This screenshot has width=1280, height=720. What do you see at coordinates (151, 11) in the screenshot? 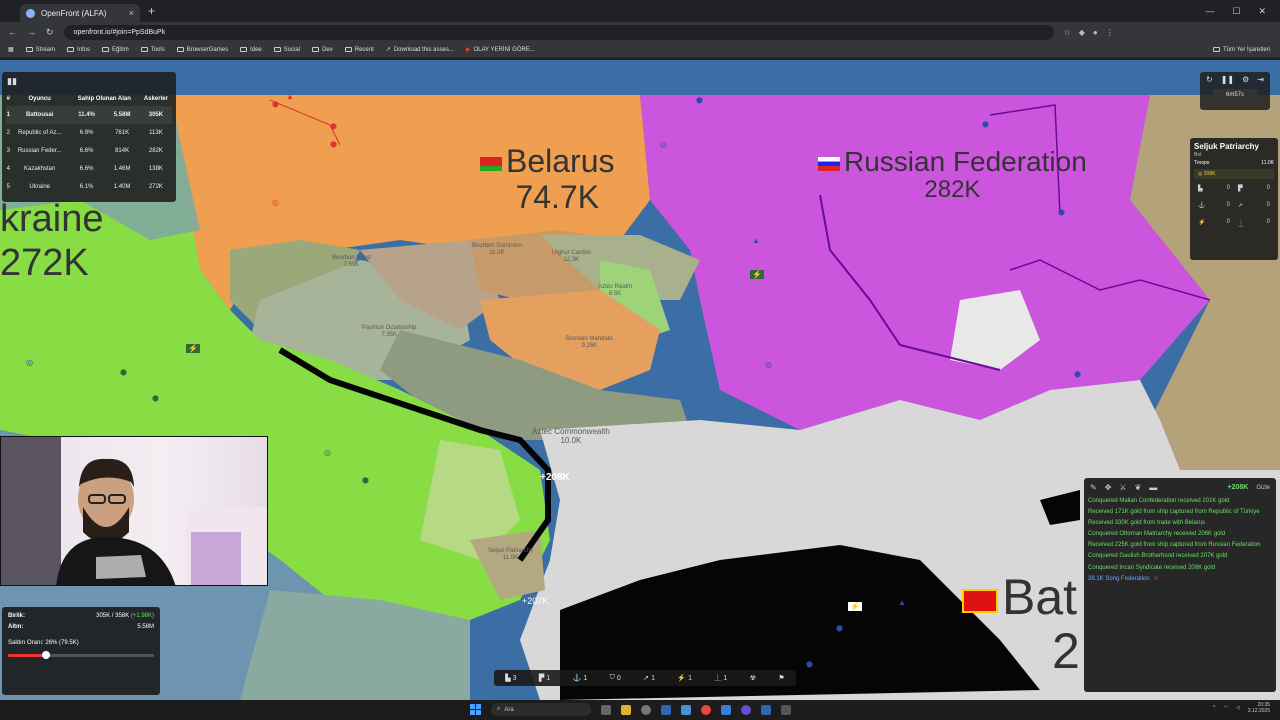
I see `new-tab-icon: +` at bounding box center [151, 11].